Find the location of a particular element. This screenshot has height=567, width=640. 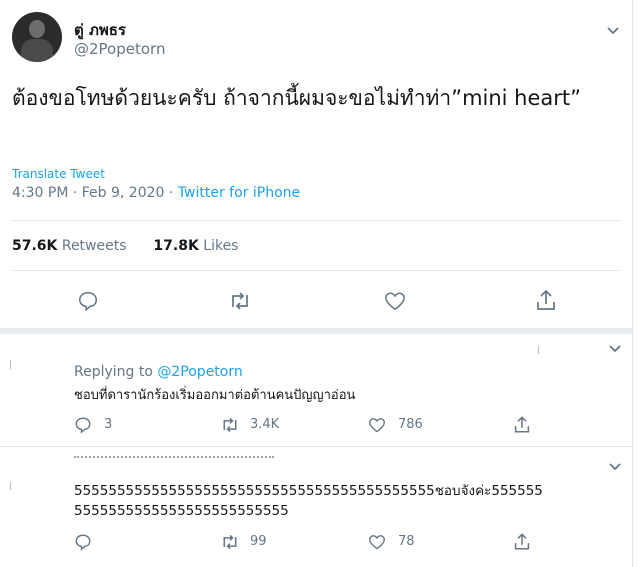

likes-stat: 17.8K Likes is located at coordinates (195, 246).